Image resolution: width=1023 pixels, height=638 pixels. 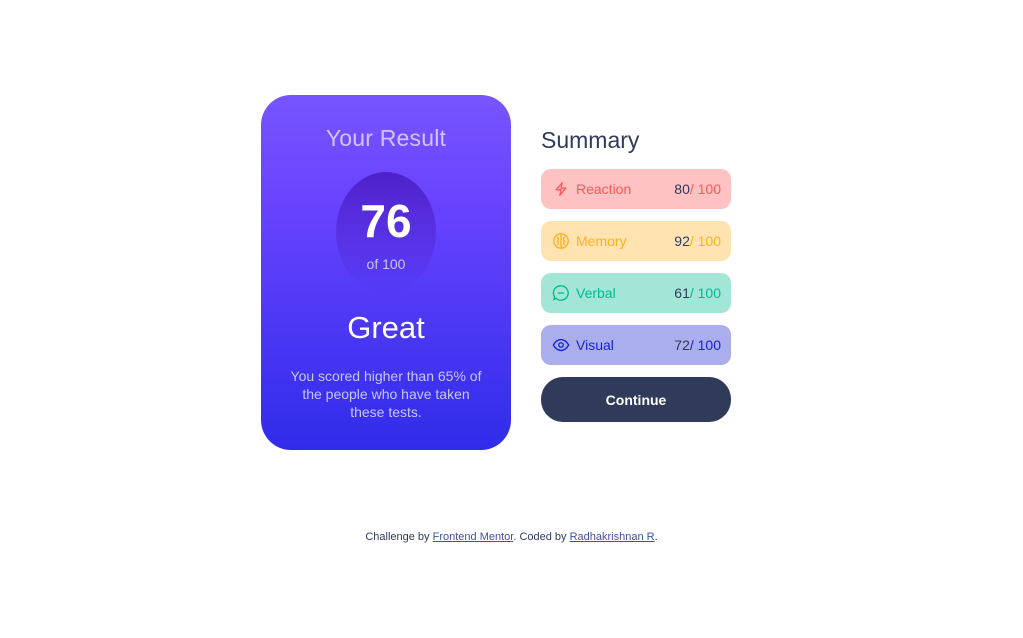 What do you see at coordinates (636, 293) in the screenshot?
I see `summary-item-verbal: Verbal 61 / 100` at bounding box center [636, 293].